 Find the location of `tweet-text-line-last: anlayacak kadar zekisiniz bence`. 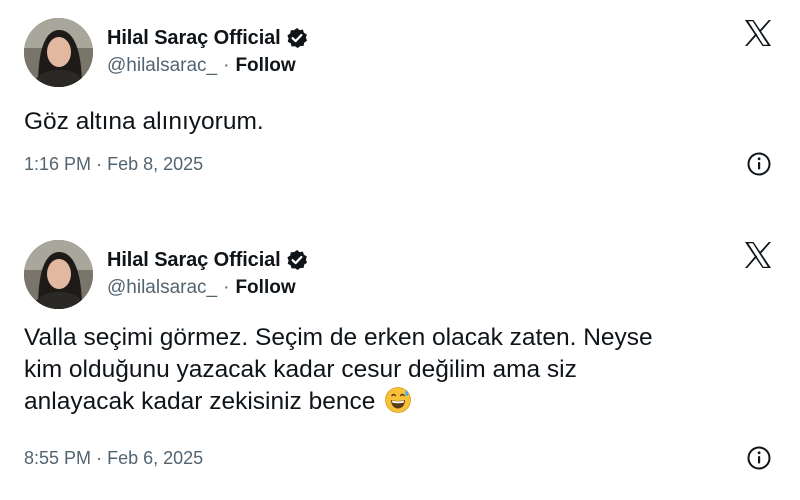

tweet-text-line-last: anlayacak kadar zekisiniz bence is located at coordinates (404, 402).